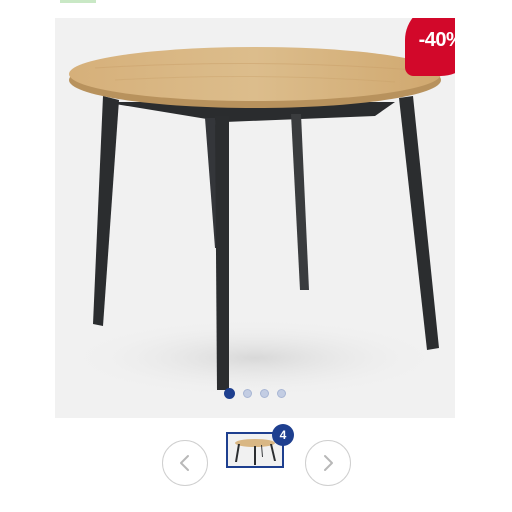  I want to click on next-image-button, so click(328, 463).